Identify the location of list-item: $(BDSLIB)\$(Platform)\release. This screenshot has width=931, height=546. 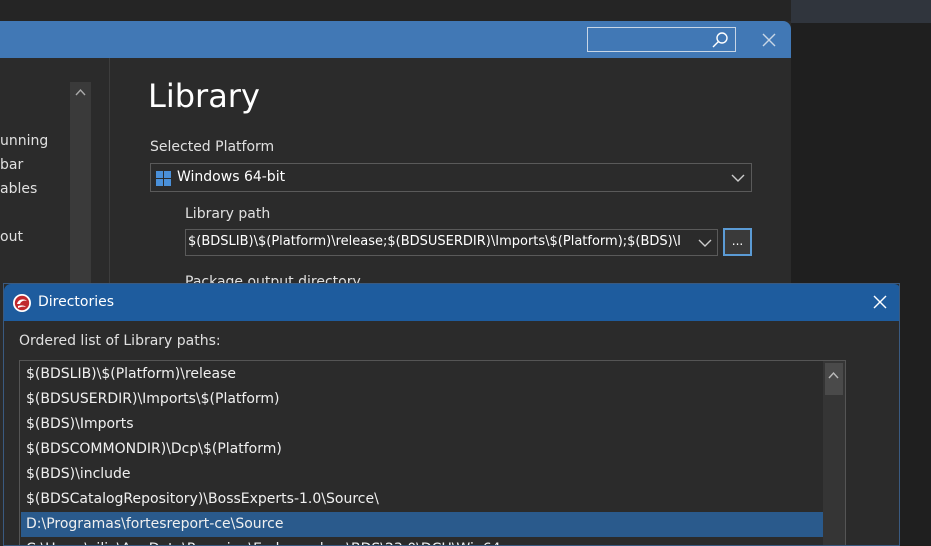
(422, 374).